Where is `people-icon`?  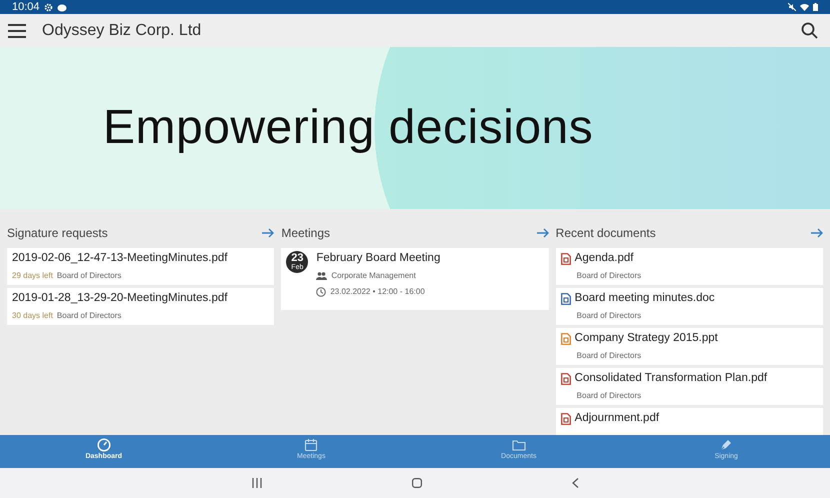
people-icon is located at coordinates (322, 276).